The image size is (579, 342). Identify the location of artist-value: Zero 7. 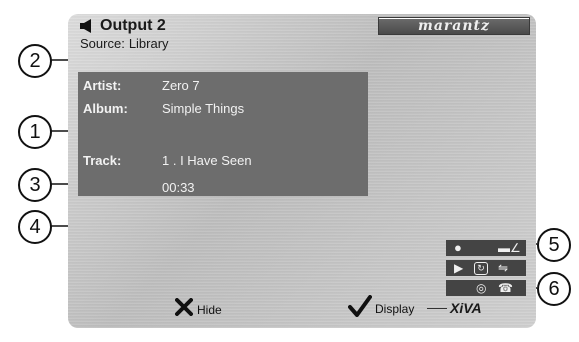
(181, 85).